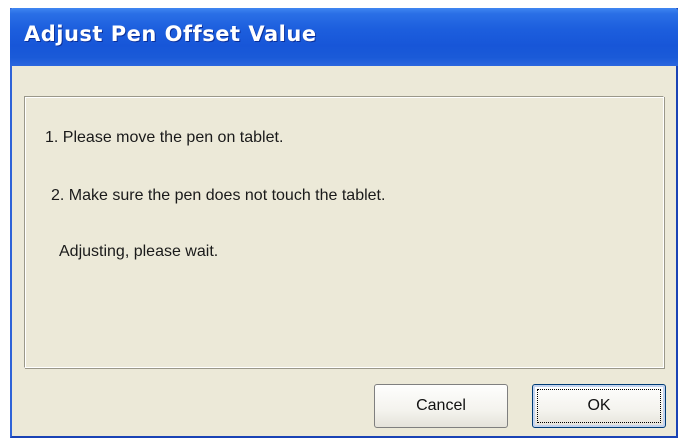 The width and height of the screenshot is (687, 440). What do you see at coordinates (164, 137) in the screenshot?
I see `instruction-step-1: 1. Please move the pen on tablet.` at bounding box center [164, 137].